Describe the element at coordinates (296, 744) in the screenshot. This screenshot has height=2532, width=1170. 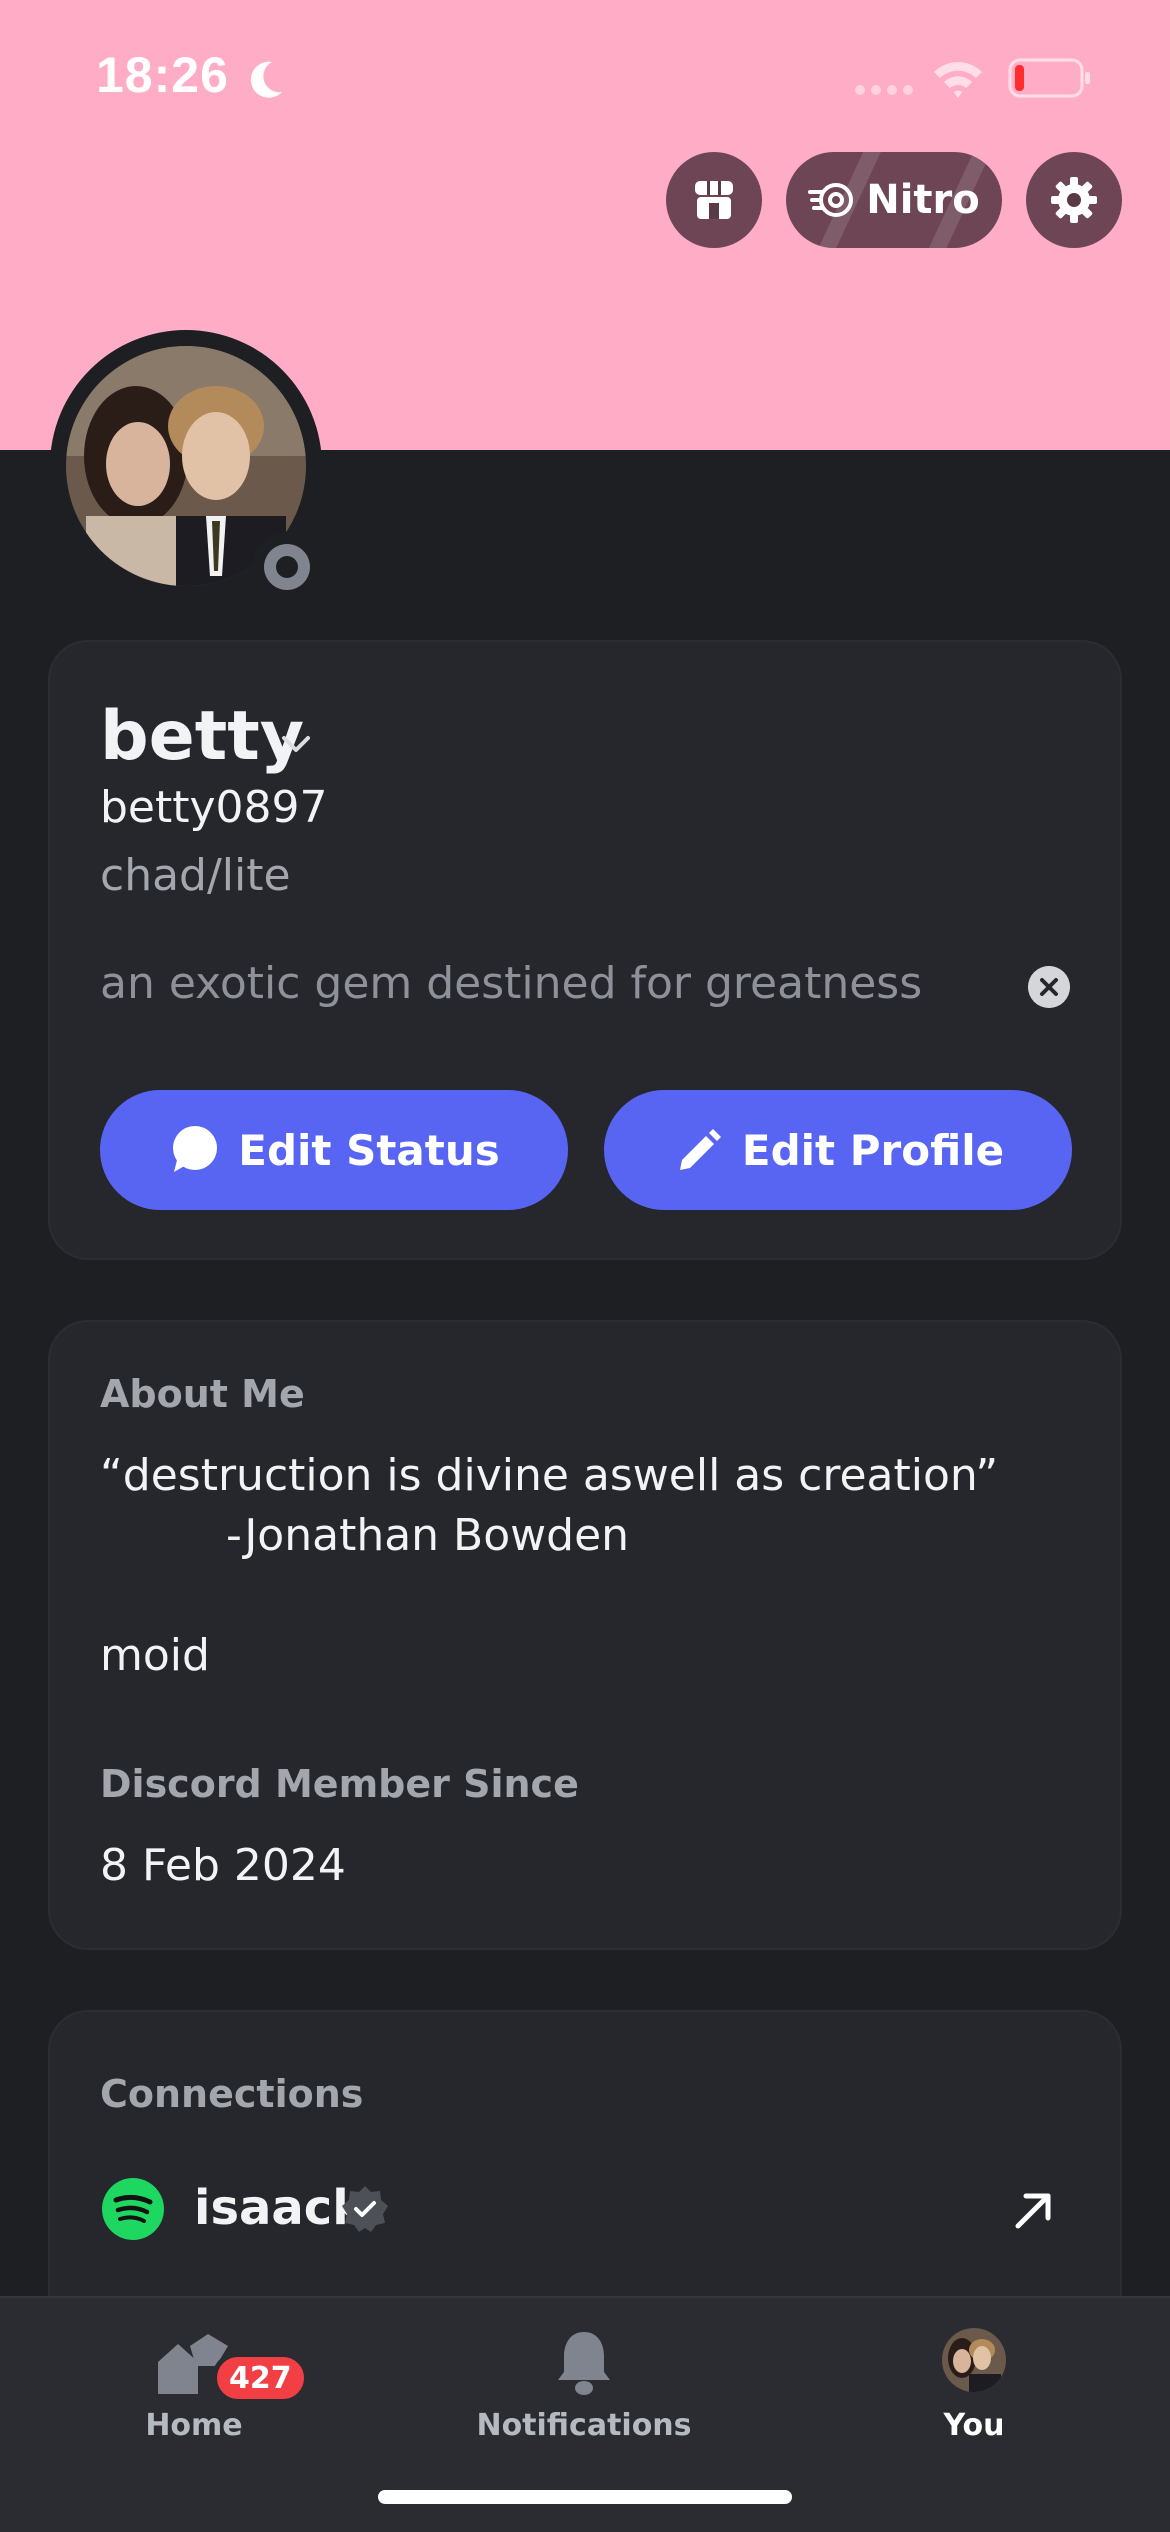
I see `chevron-down-icon` at that location.